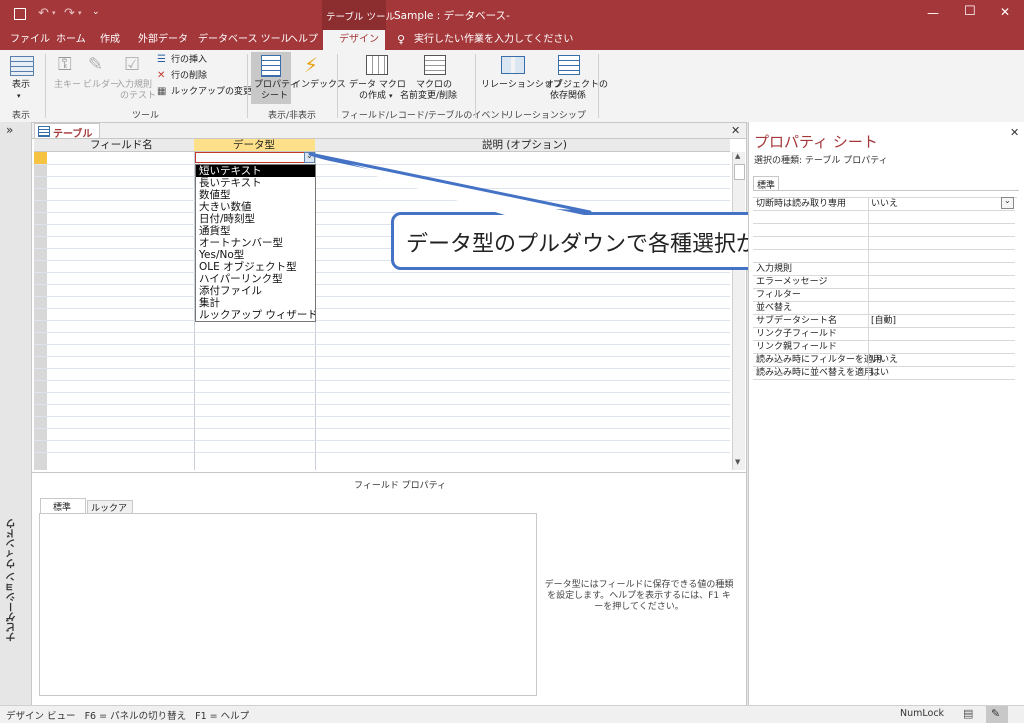 This screenshot has width=1024, height=723. I want to click on numlock-indicator: NumLock, so click(922, 713).